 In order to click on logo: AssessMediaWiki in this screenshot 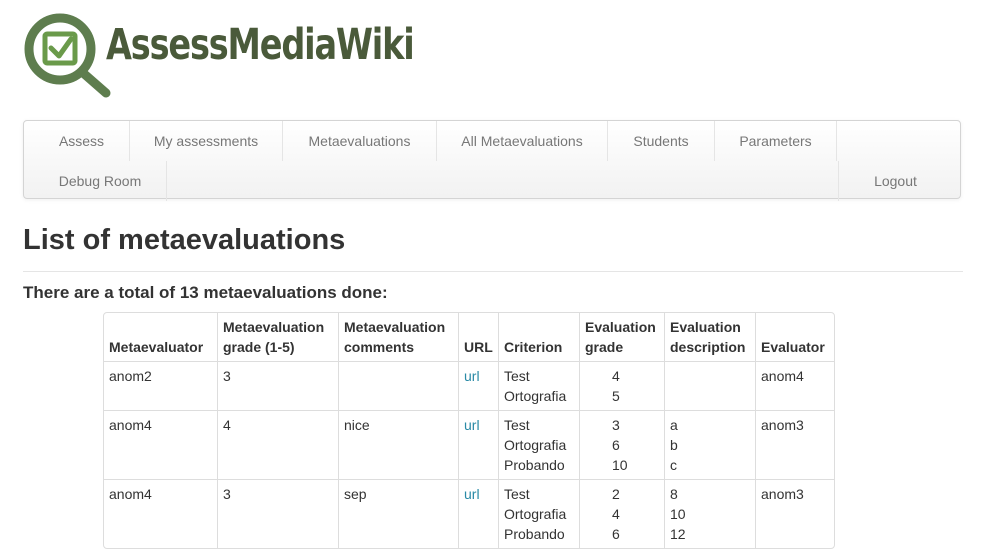, I will do `click(218, 56)`.